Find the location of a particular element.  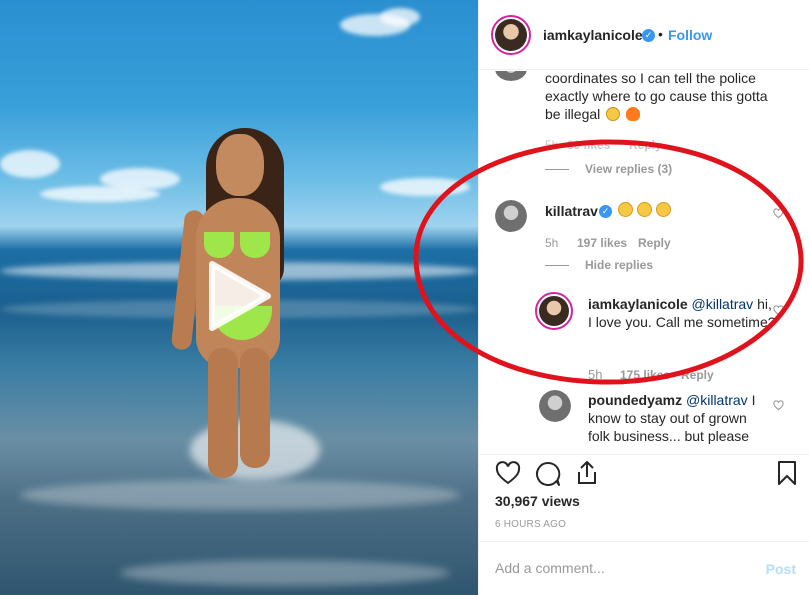

post-comment-button: Post is located at coordinates (781, 569).